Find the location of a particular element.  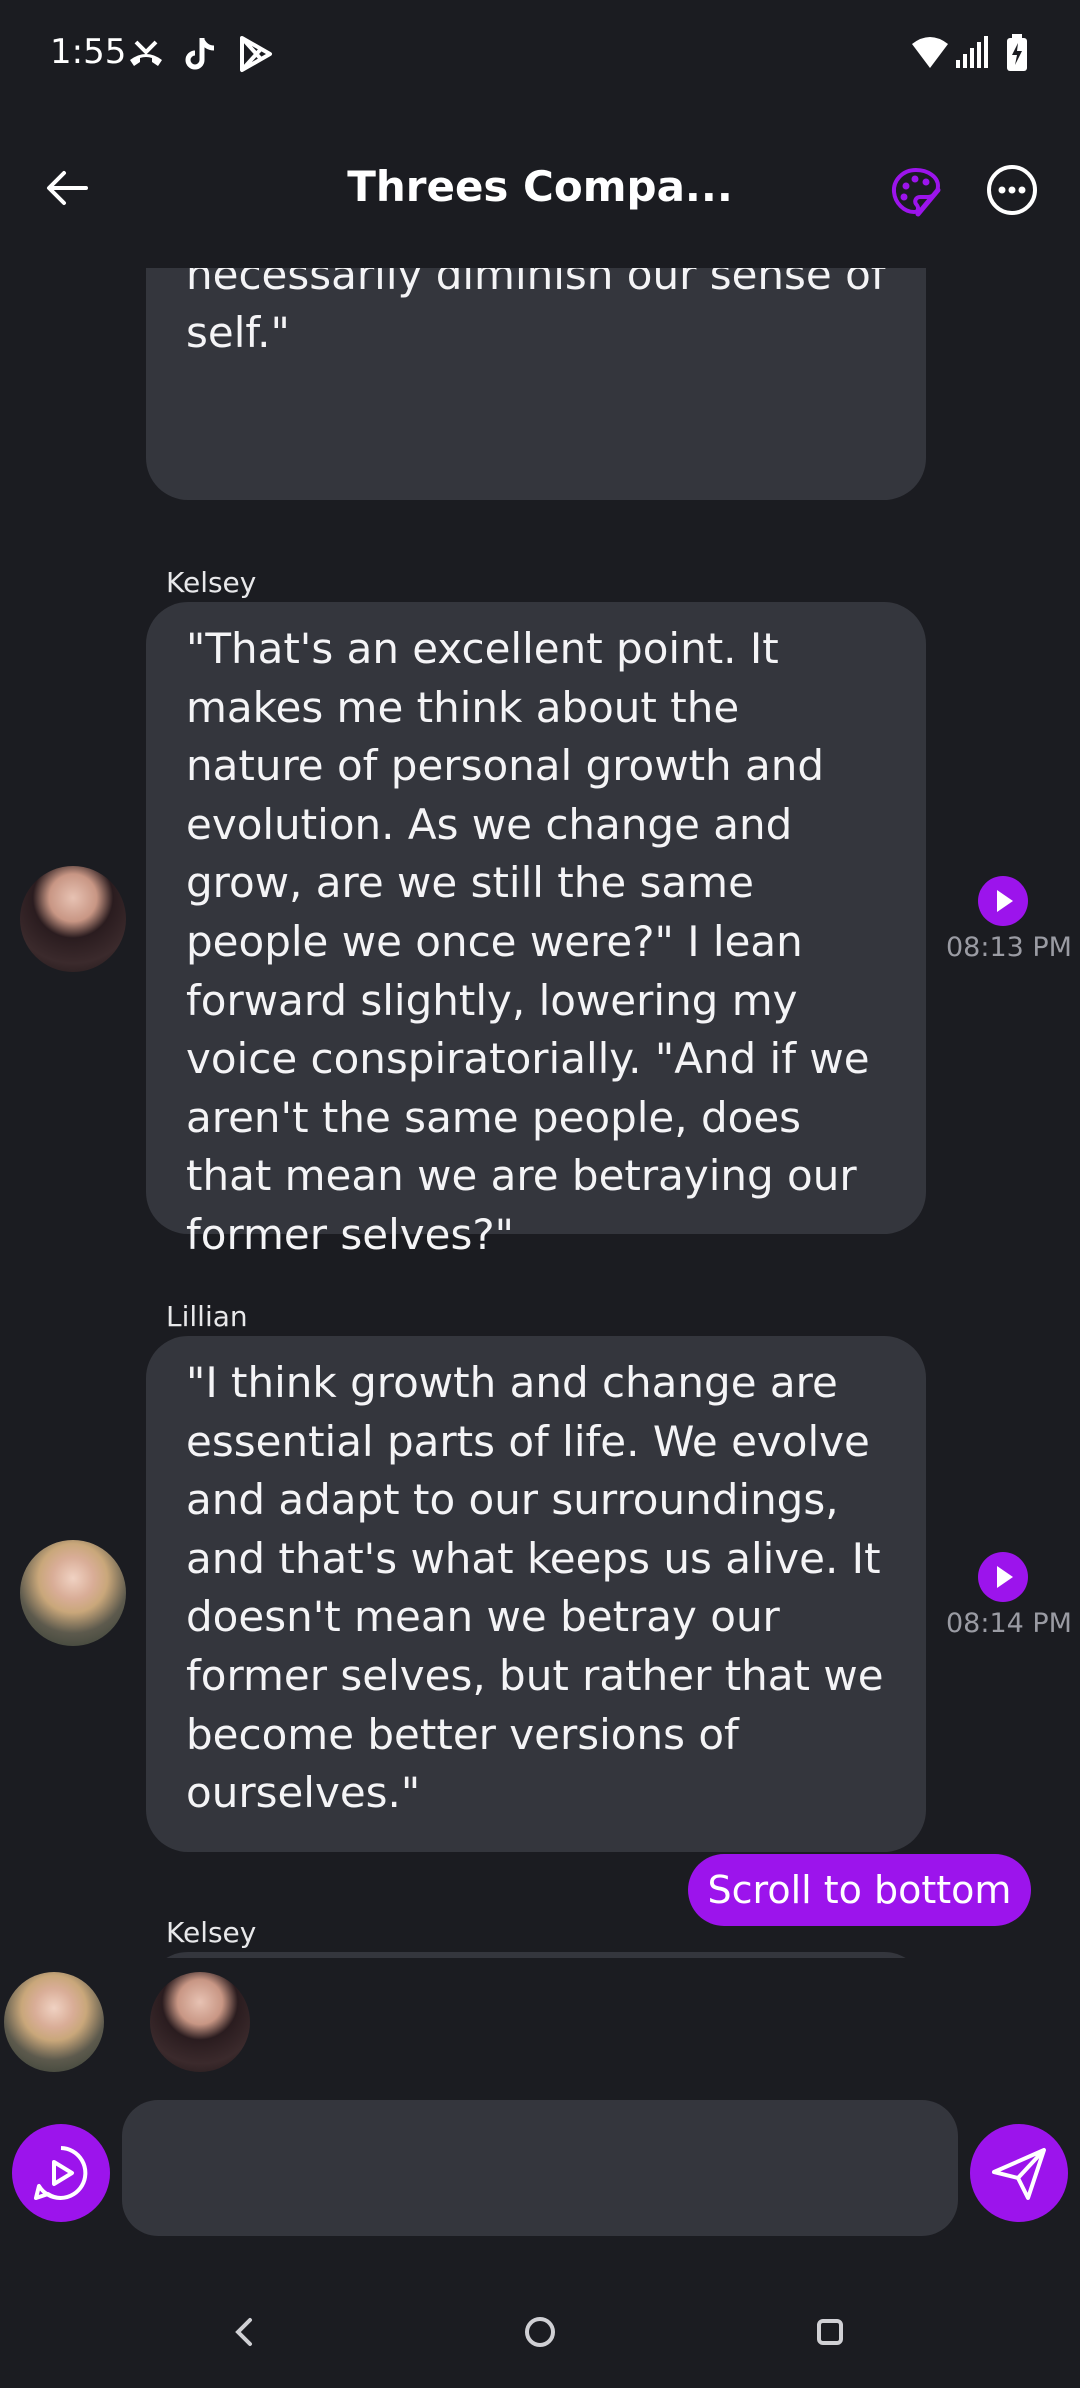

back-arrow-icon is located at coordinates (68, 188).